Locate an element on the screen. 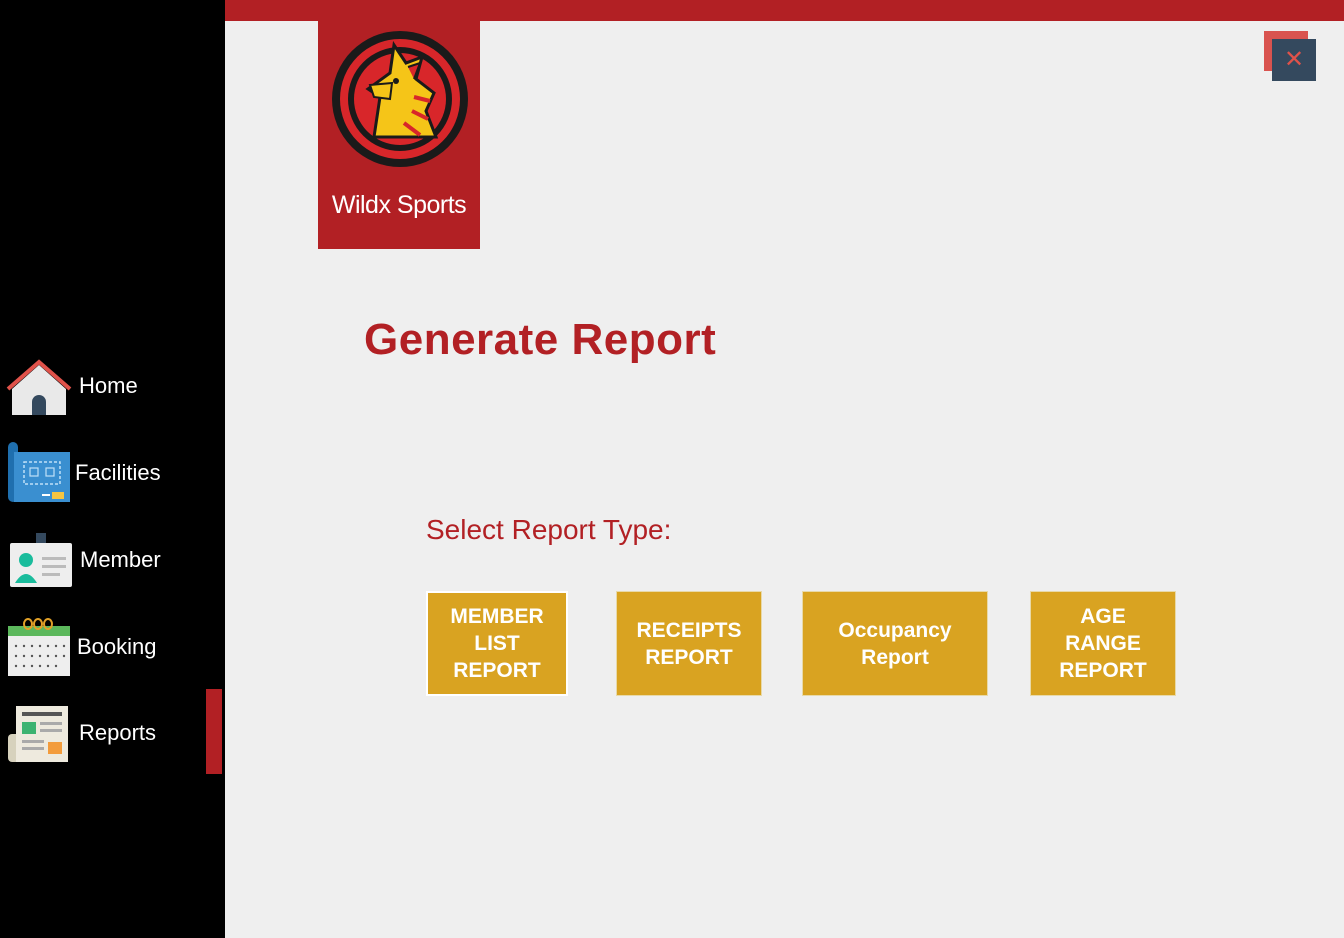 This screenshot has height=938, width=1344. brand-logo: Wildx Sports is located at coordinates (399, 135).